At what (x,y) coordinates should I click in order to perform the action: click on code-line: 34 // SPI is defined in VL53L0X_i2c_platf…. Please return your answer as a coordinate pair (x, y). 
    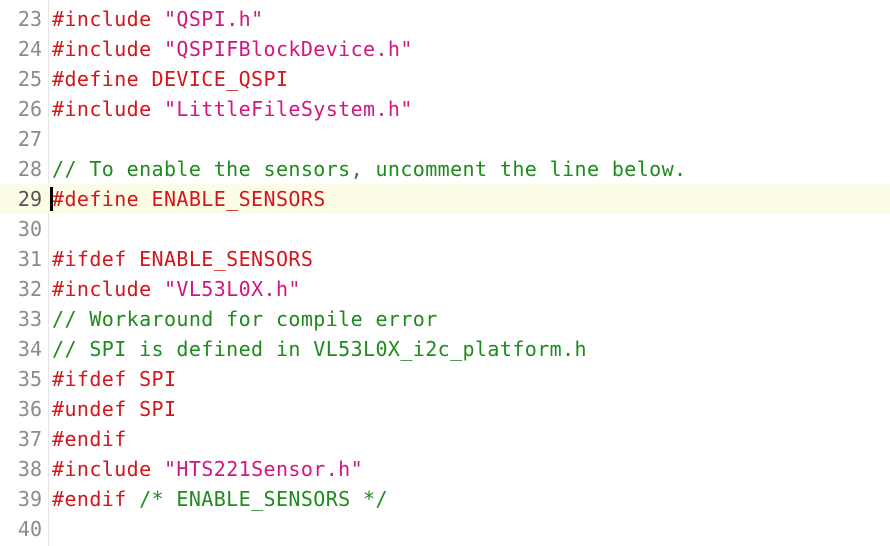
    Looking at the image, I should click on (445, 349).